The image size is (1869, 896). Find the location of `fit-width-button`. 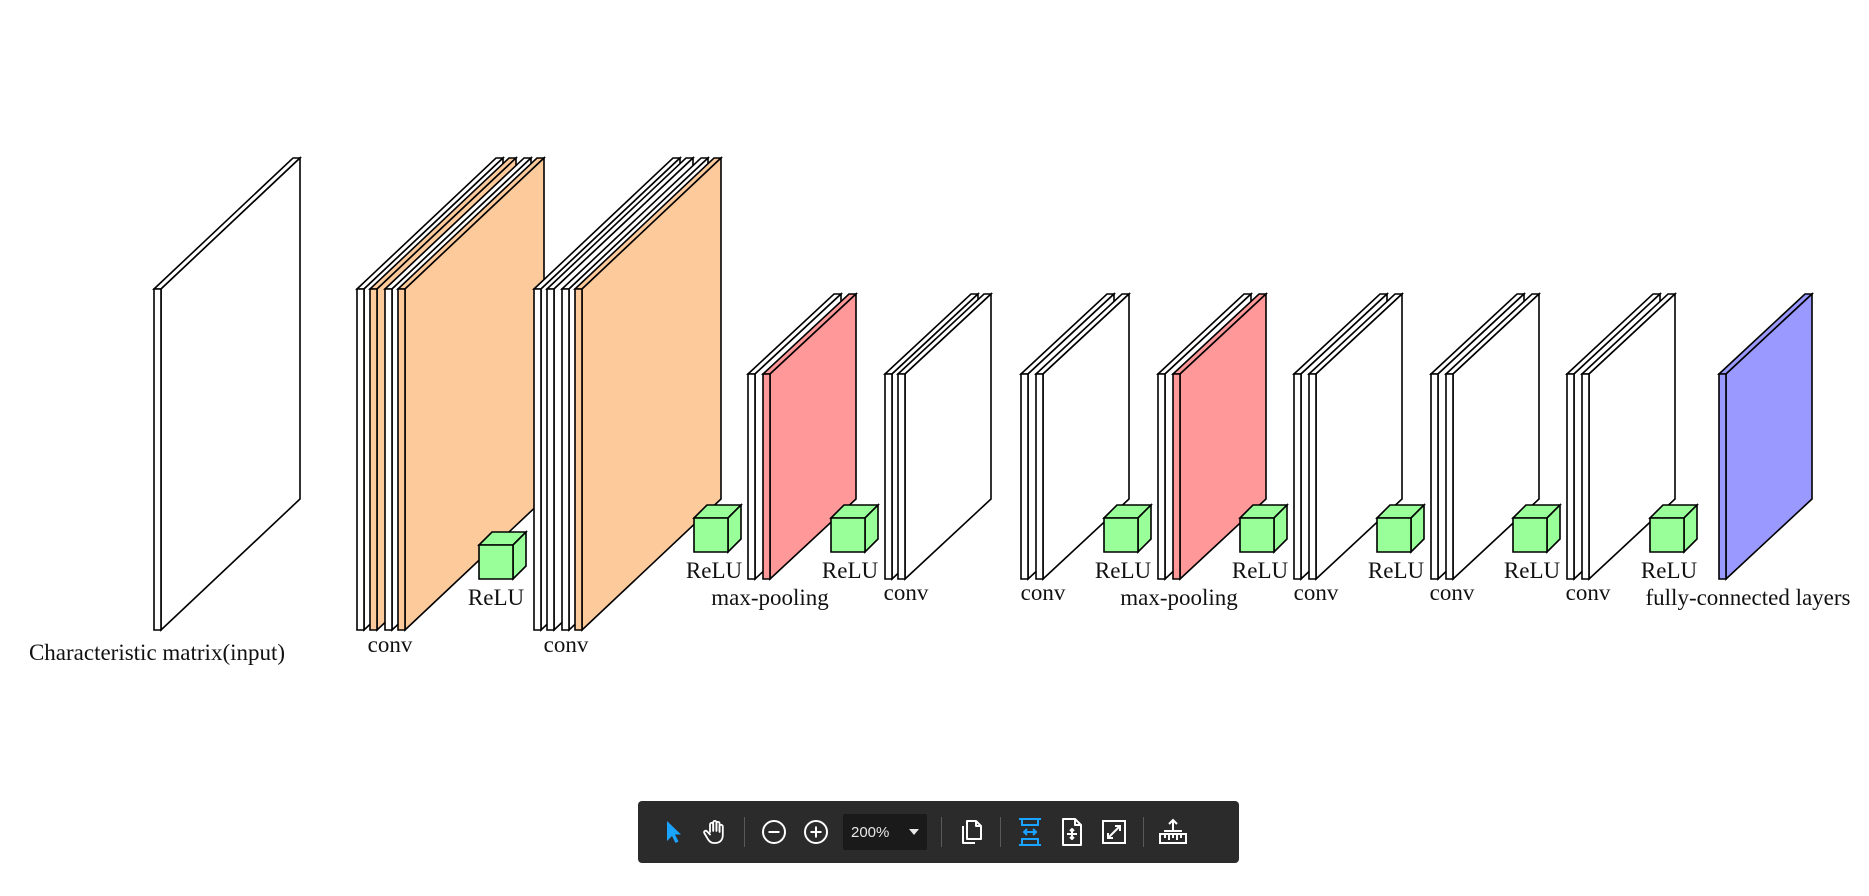

fit-width-button is located at coordinates (1030, 832).